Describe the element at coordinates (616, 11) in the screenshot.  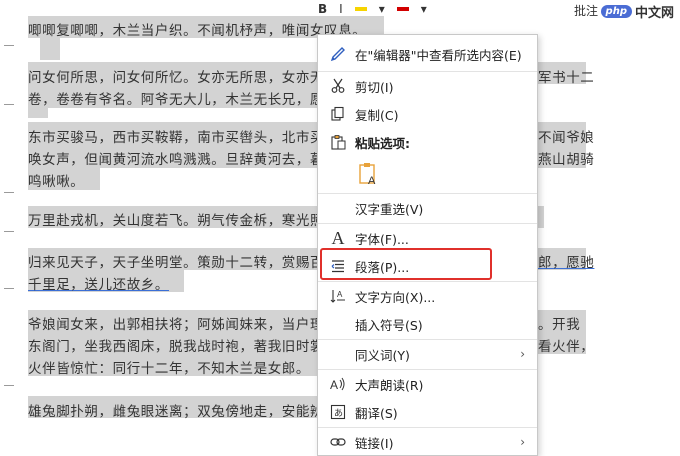
I see `watermark-logo: php` at that location.